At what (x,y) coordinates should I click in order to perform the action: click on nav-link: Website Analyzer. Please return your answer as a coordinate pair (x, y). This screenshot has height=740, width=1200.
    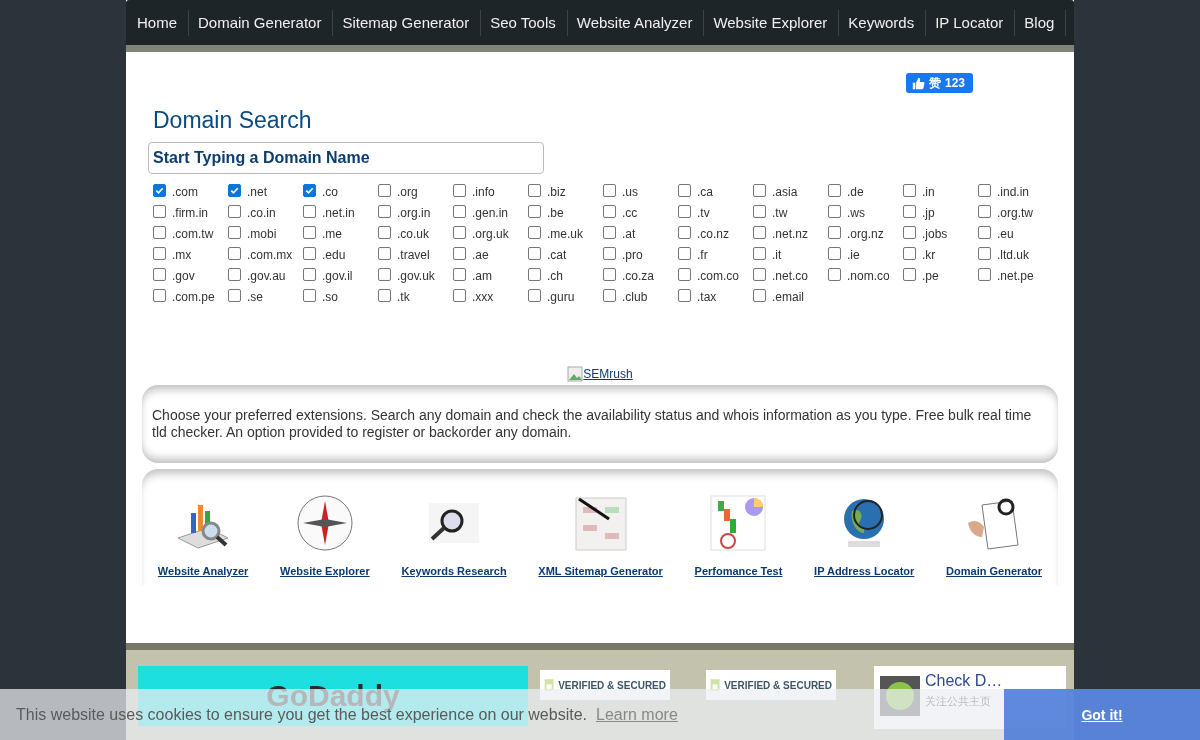
    Looking at the image, I should click on (636, 22).